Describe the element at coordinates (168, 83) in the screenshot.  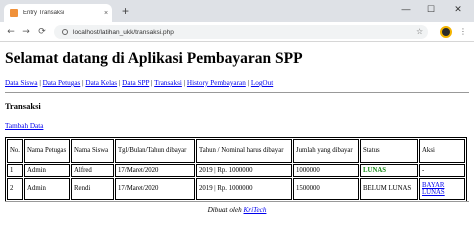
I see `nav-transaksi: Transaksi` at that location.